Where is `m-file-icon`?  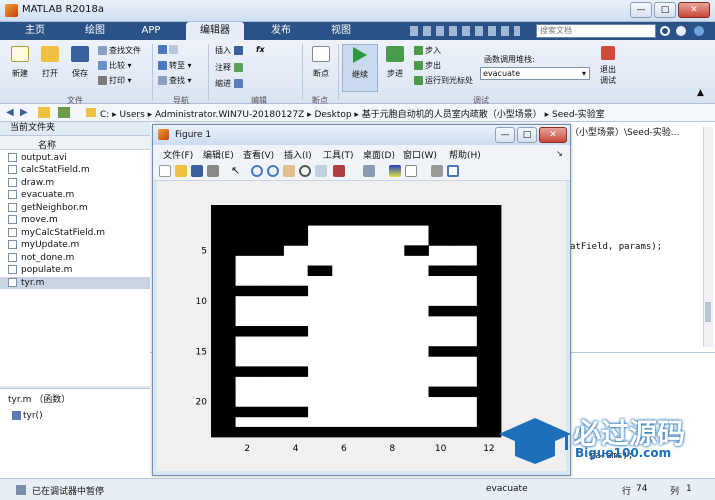
m-file-icon is located at coordinates (12, 257).